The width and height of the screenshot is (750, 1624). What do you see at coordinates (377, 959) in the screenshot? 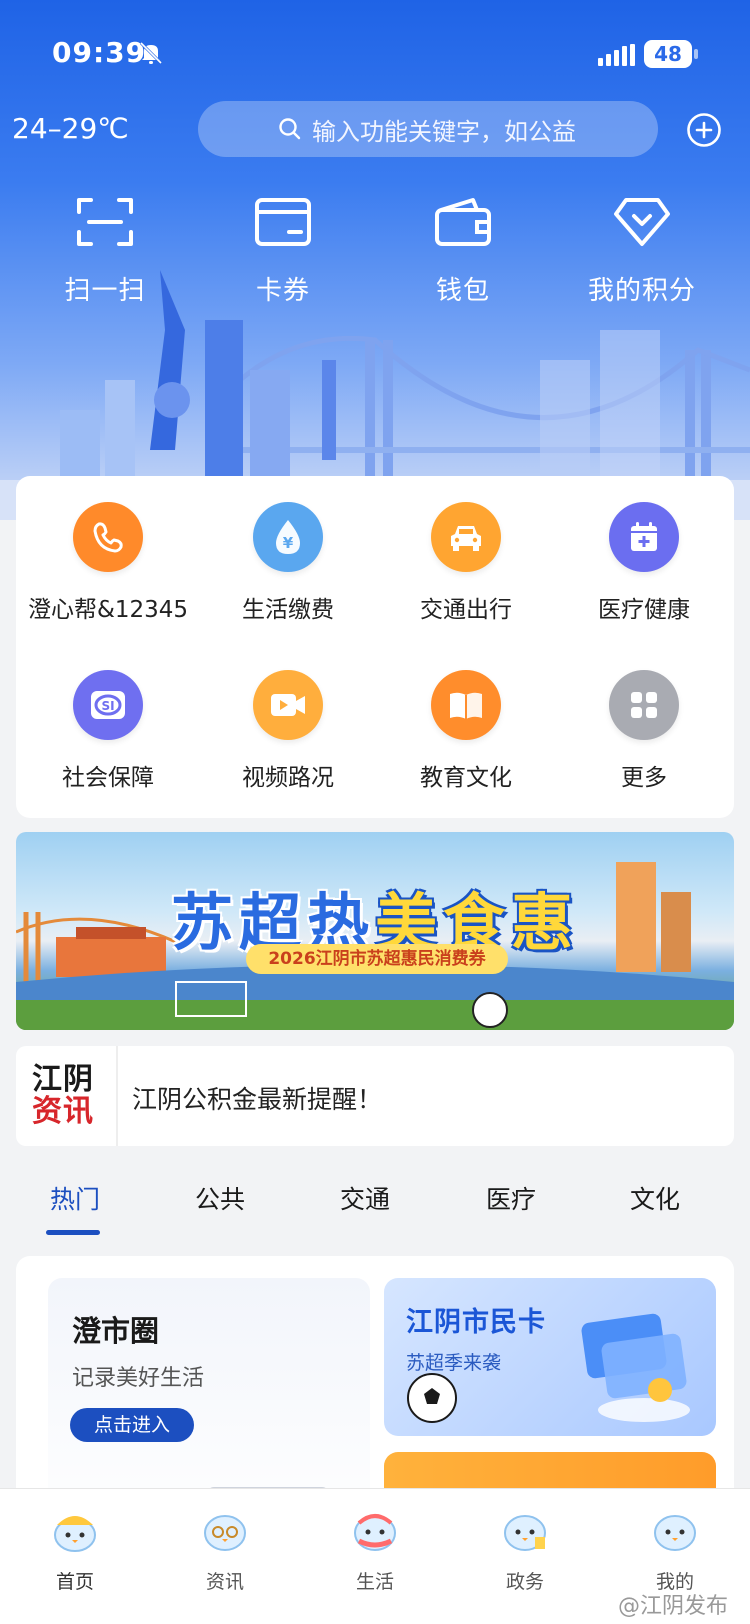
I see `banner-subtitle: 2026江阴市苏超惠民消费券` at bounding box center [377, 959].